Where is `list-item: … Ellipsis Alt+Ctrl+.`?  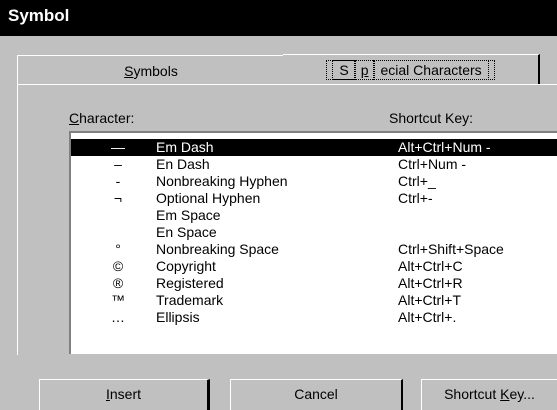
list-item: … Ellipsis Alt+Ctrl+. is located at coordinates (314, 317).